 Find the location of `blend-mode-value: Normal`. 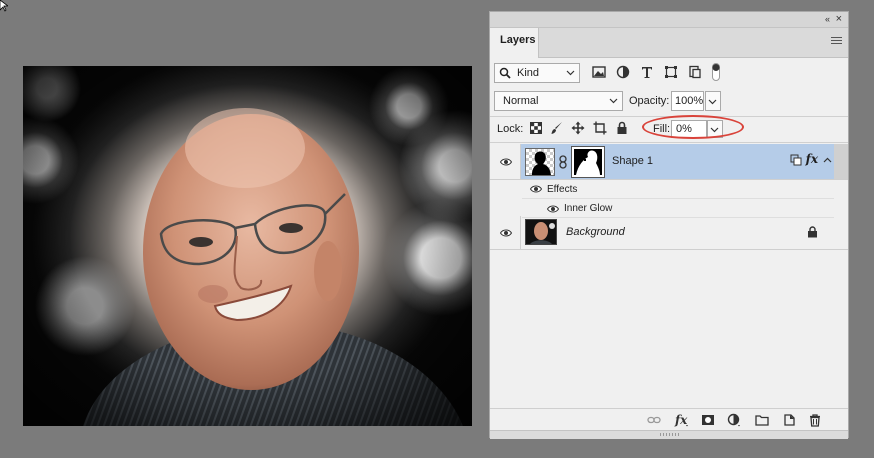

blend-mode-value: Normal is located at coordinates (521, 101).